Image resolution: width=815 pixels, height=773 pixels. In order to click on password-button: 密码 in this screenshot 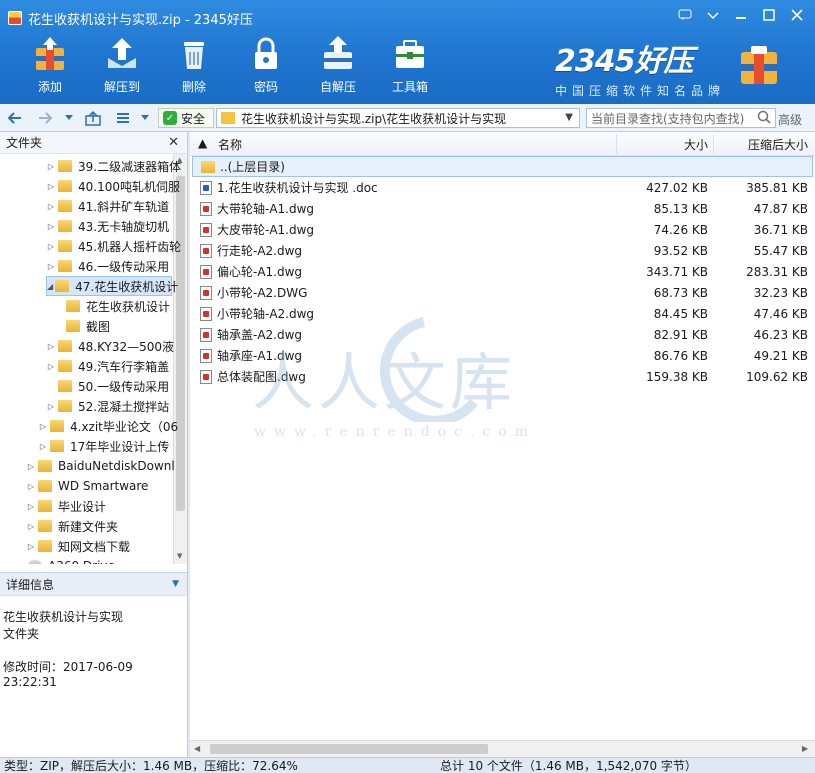, I will do `click(266, 66)`.